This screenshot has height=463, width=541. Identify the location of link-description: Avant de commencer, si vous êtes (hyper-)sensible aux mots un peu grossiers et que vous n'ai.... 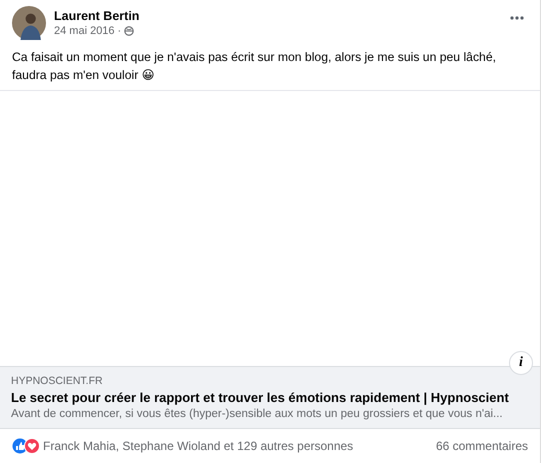
(257, 414).